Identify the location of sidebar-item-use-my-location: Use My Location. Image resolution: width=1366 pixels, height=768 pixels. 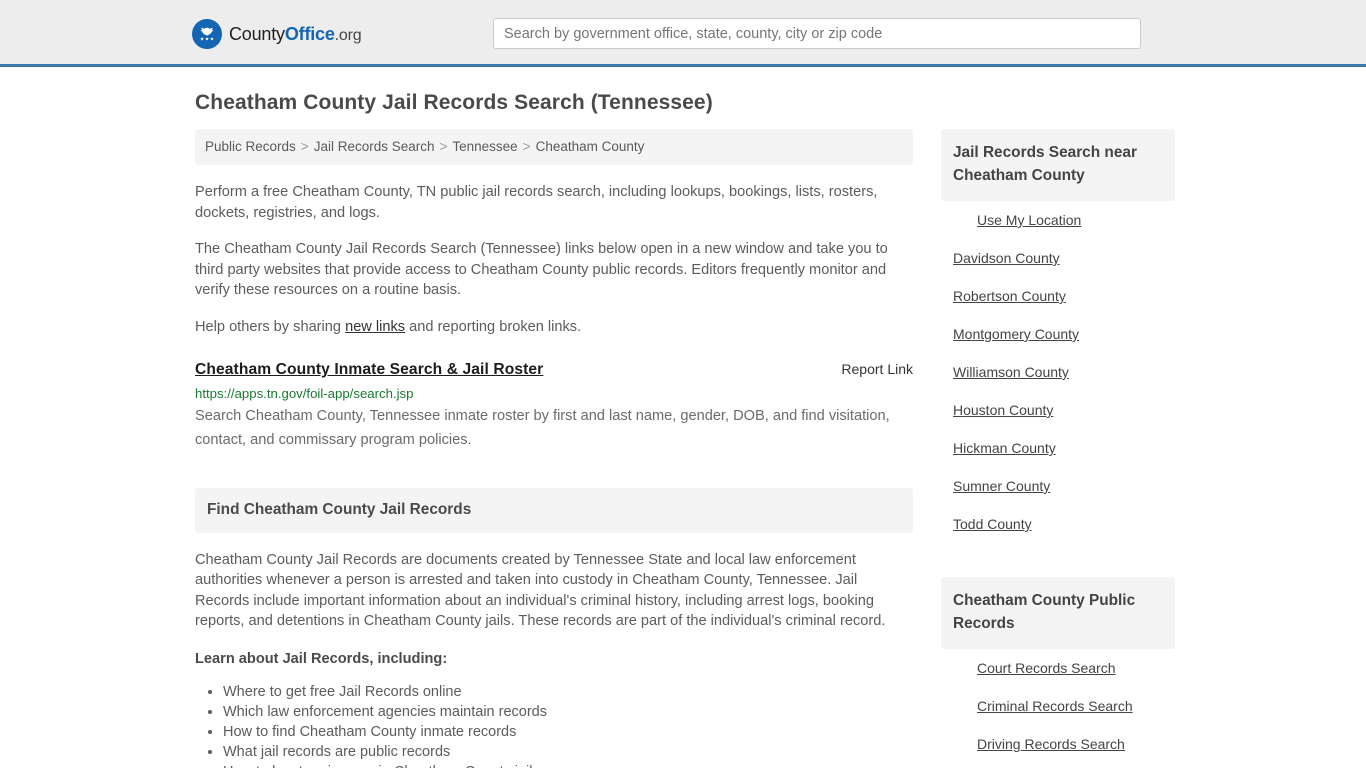
(1058, 220).